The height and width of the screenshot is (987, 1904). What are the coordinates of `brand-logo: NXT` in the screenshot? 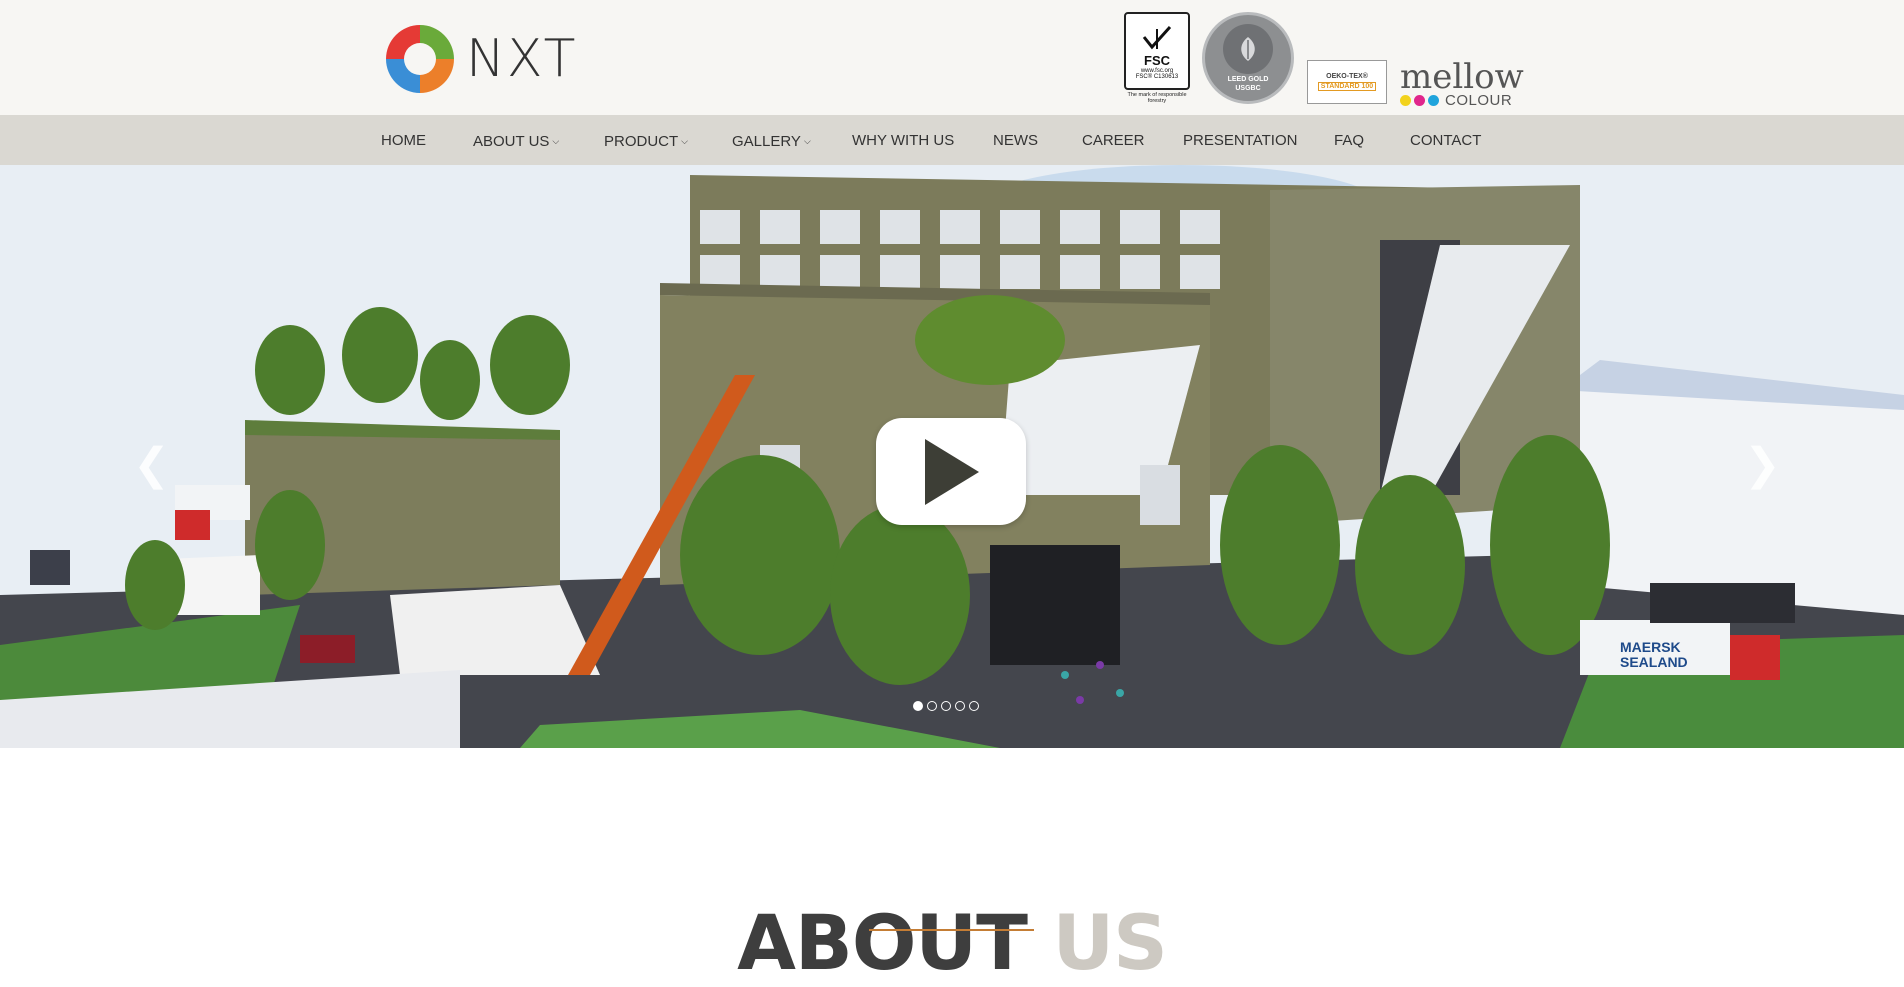 It's located at (478, 59).